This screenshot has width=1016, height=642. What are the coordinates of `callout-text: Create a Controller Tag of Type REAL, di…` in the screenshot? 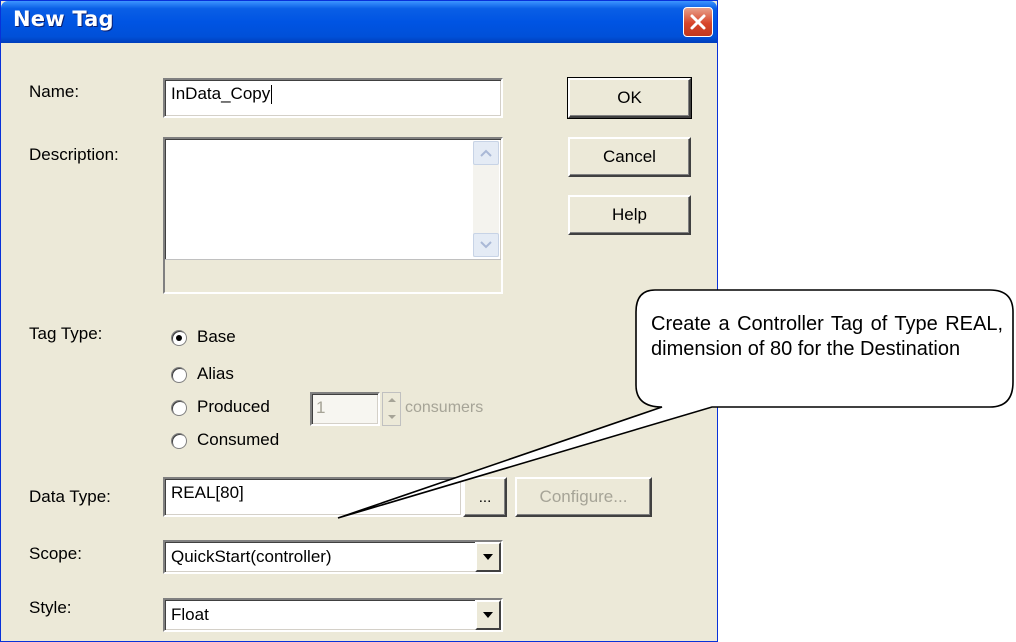 It's located at (827, 336).